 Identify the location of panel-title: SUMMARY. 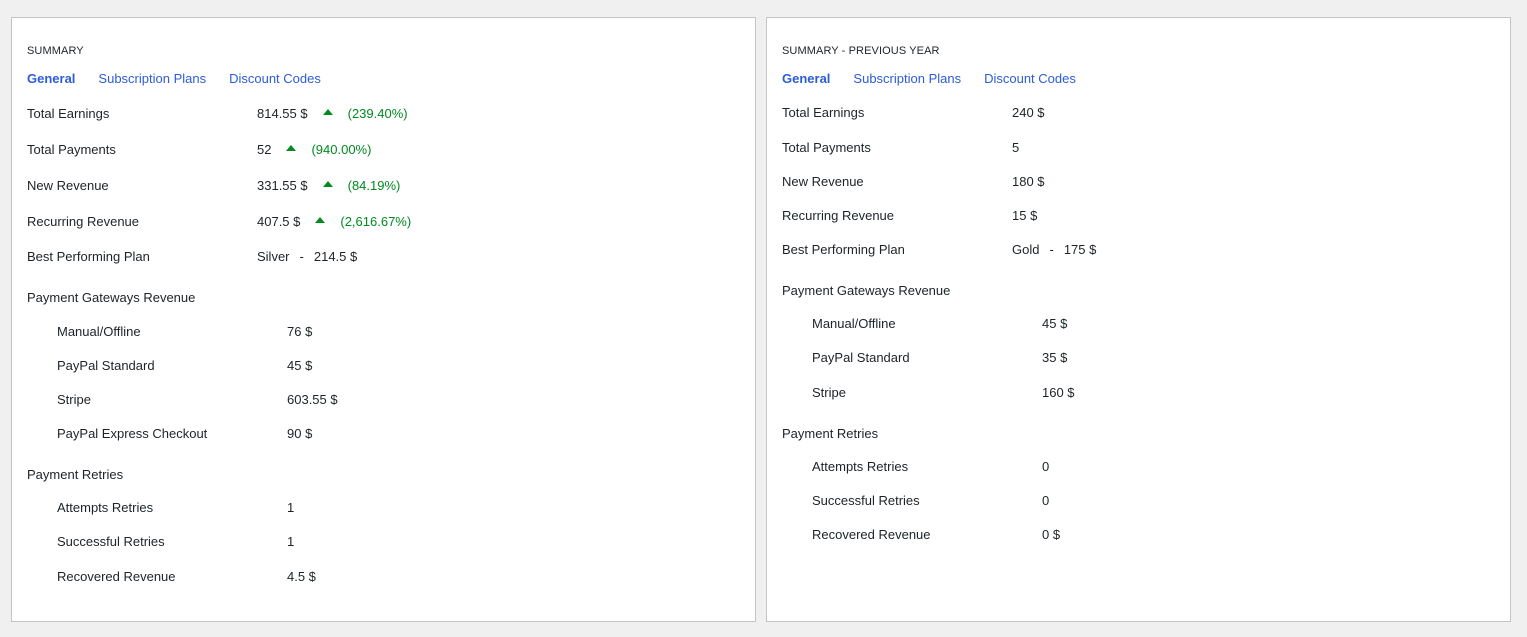
(55, 51).